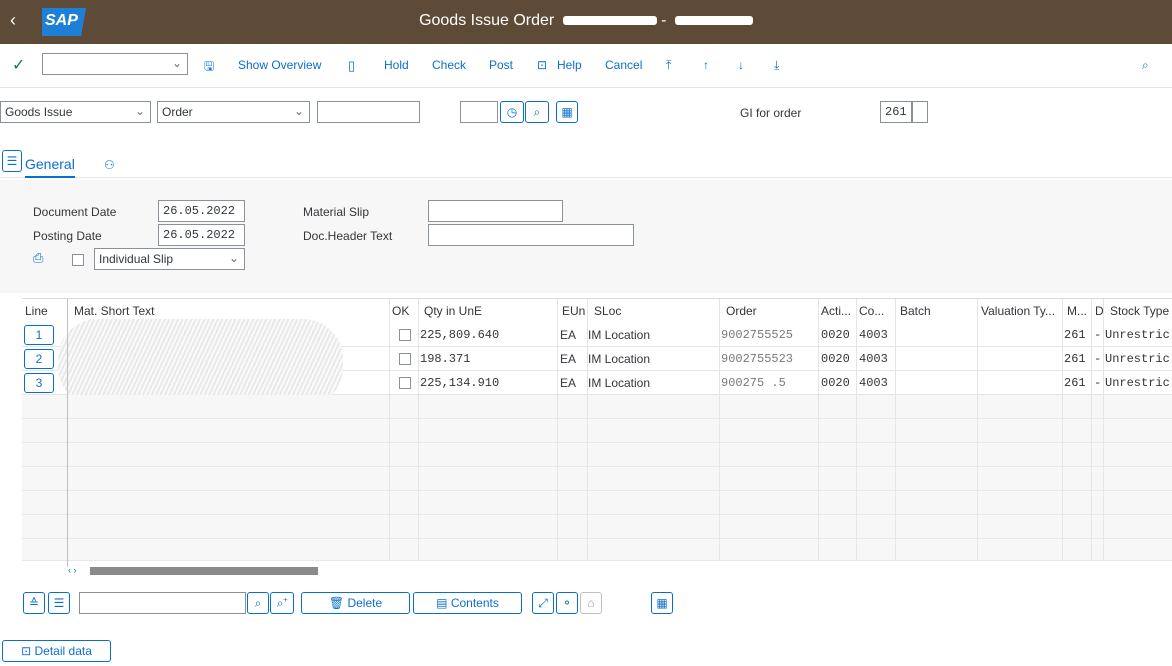 This screenshot has width=1172, height=666. Describe the element at coordinates (282, 603) in the screenshot. I see `search-next-icon: ⌕⁺` at that location.